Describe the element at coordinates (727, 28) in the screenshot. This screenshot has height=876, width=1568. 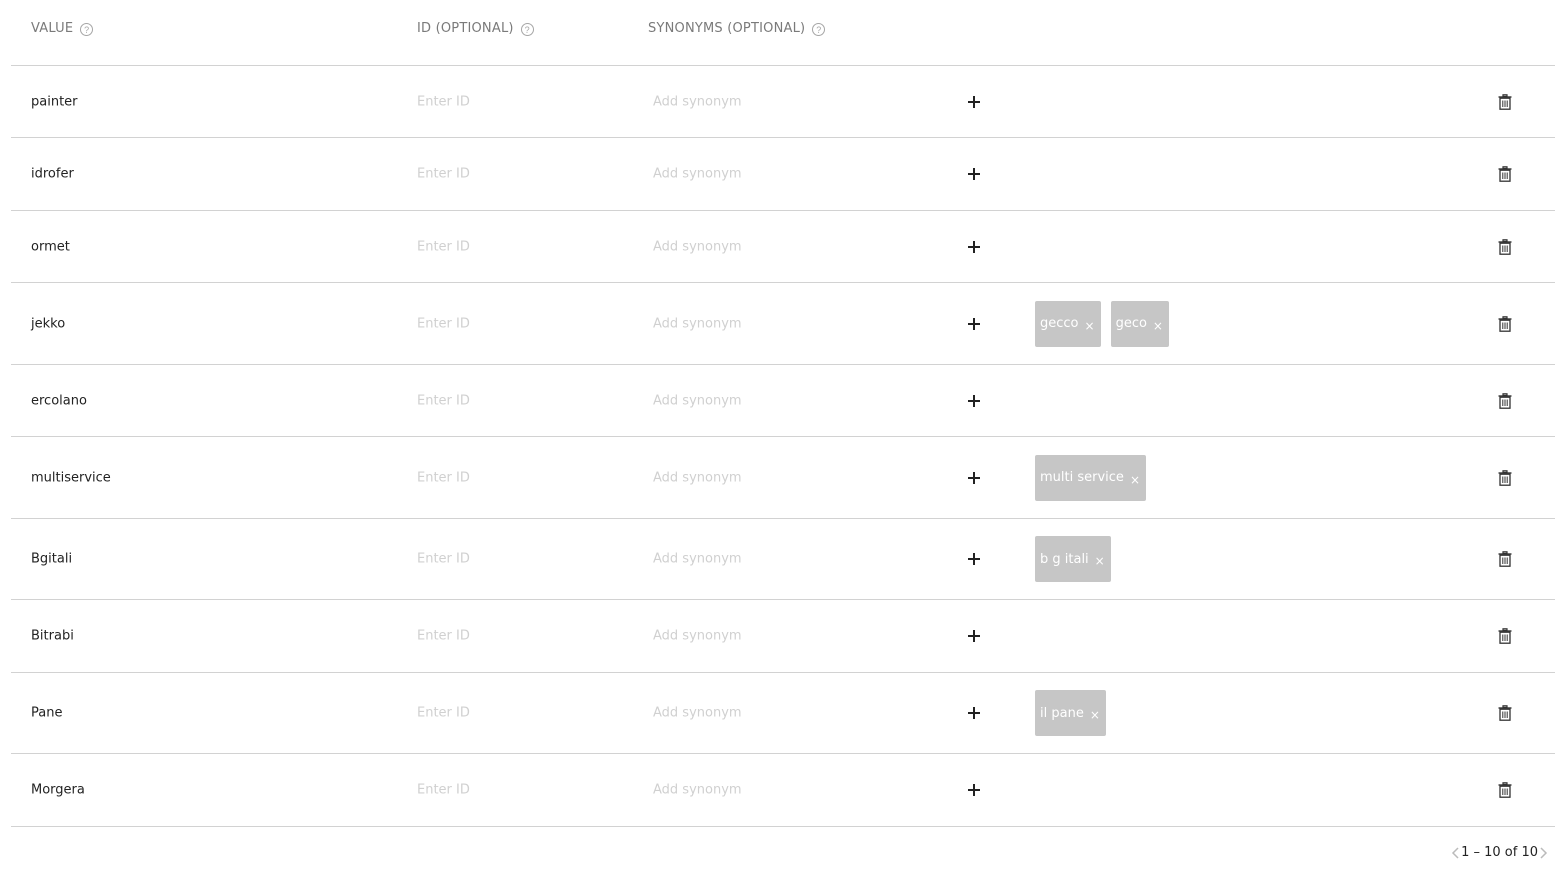
I see `synonyms-column-label: SYNONYMS (OPTIONAL)` at that location.